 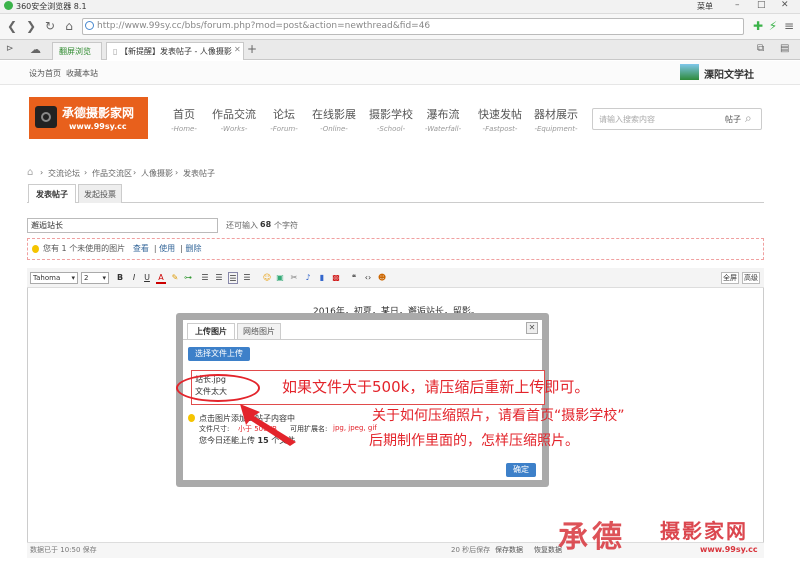 I want to click on set-homepage-link: 设为首页, so click(x=45, y=73).